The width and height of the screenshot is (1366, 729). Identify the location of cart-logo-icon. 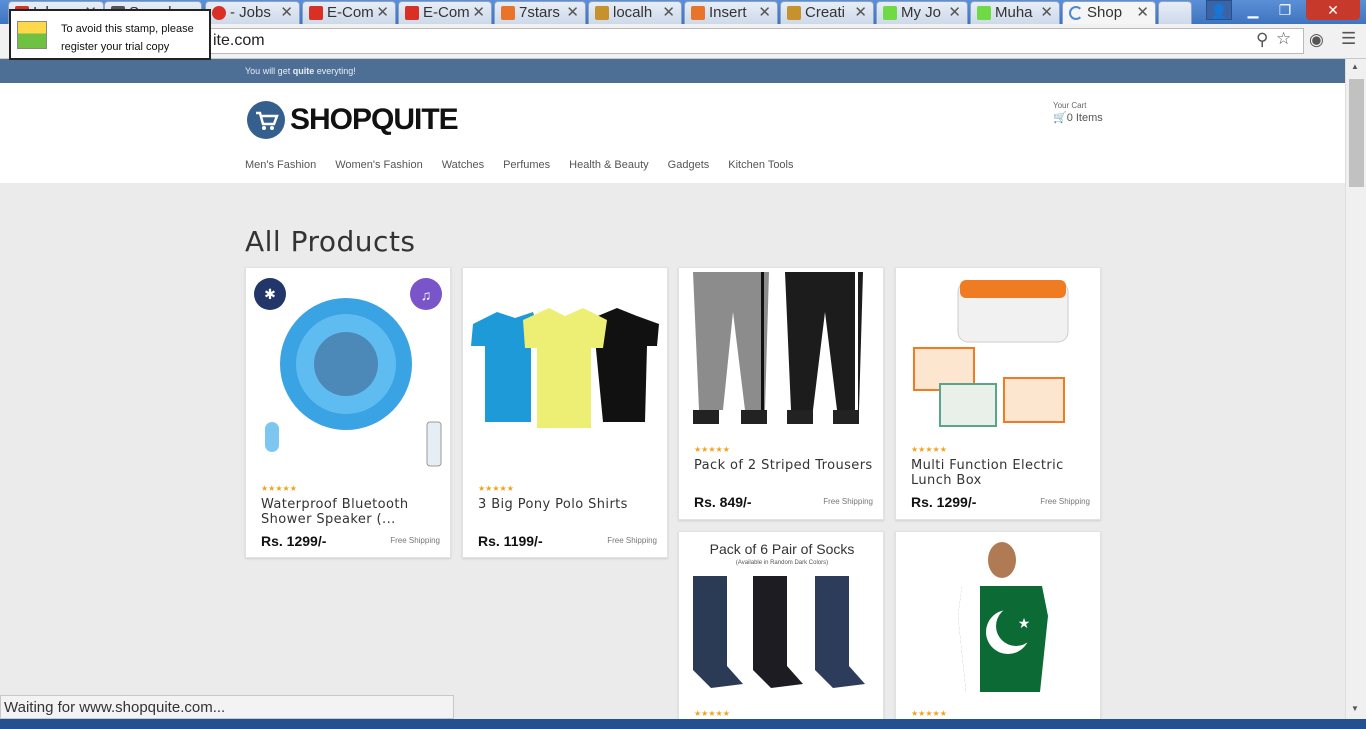
(266, 120).